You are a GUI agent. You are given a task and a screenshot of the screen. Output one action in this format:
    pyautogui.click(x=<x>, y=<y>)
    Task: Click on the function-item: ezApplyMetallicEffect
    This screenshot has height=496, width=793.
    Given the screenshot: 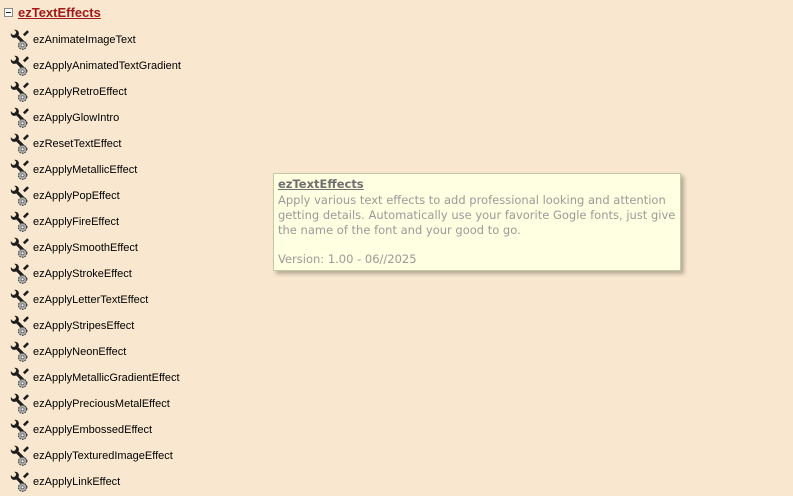 What is the action you would take?
    pyautogui.click(x=95, y=170)
    